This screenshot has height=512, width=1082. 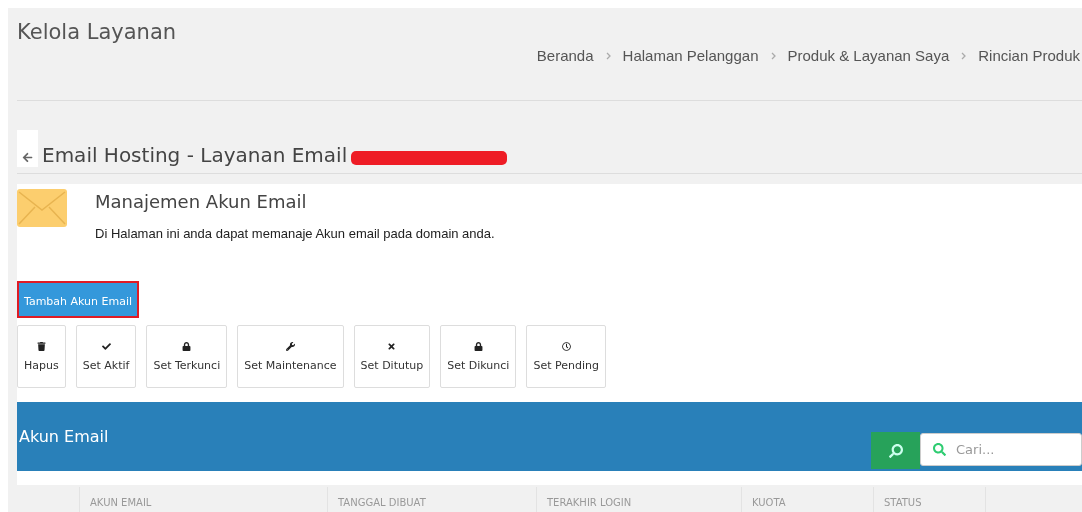 What do you see at coordinates (290, 356) in the screenshot?
I see `action-button: Set Maintenance` at bounding box center [290, 356].